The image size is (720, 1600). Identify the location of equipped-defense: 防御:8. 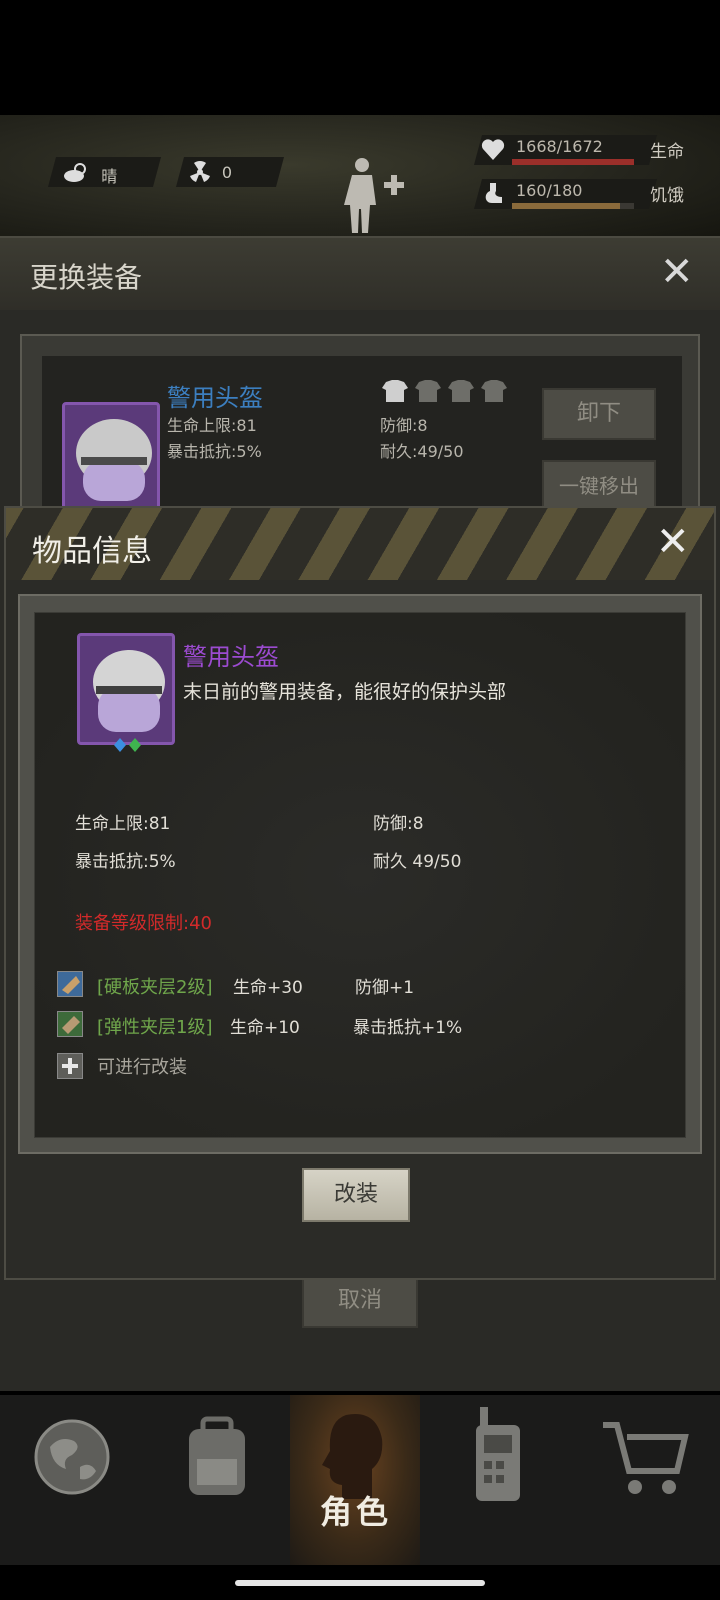
(404, 425).